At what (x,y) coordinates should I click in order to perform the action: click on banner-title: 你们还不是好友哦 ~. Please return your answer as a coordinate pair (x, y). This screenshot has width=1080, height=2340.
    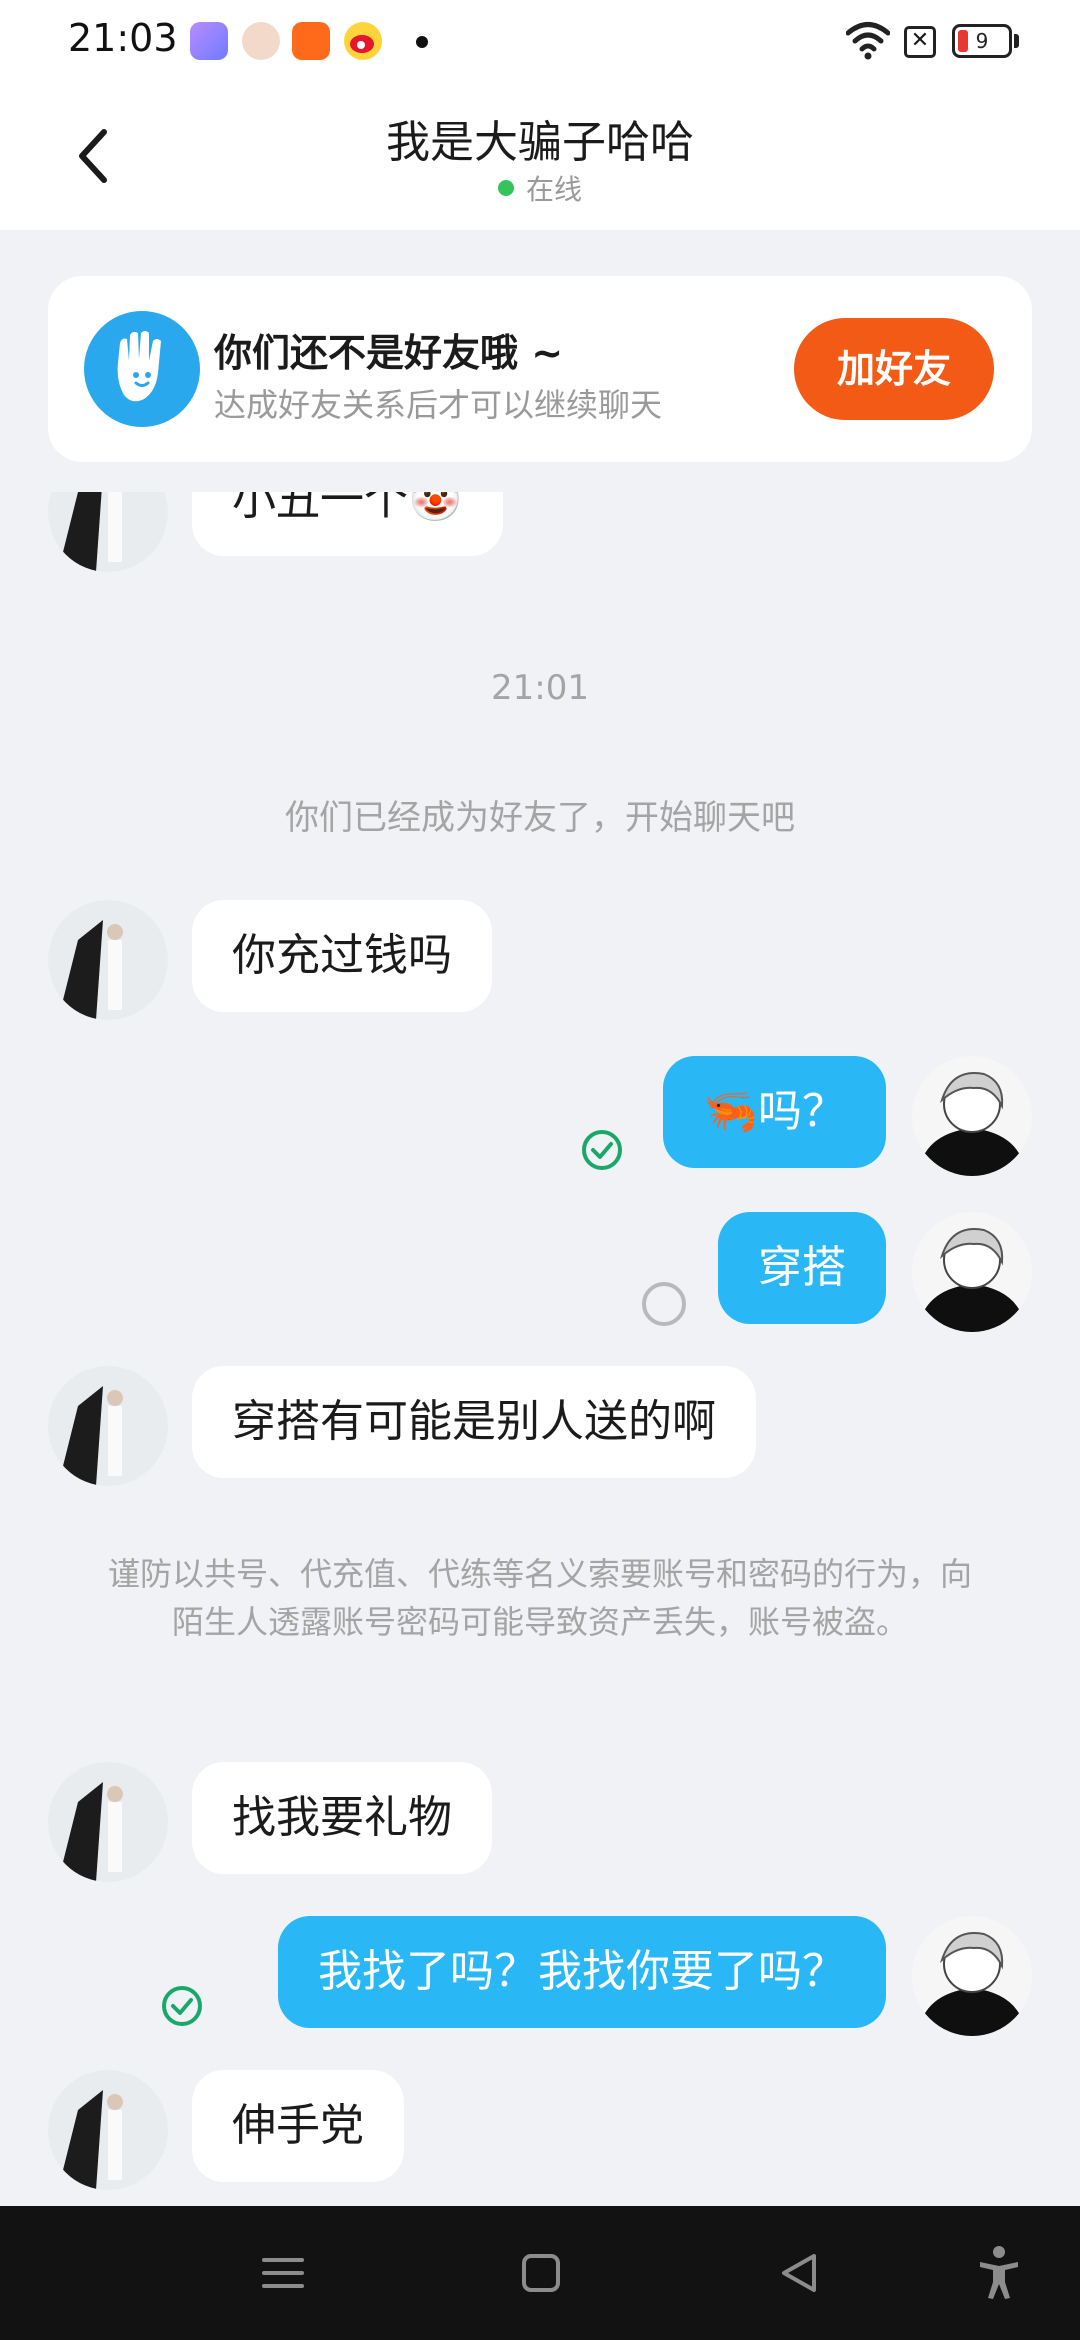
    Looking at the image, I should click on (389, 353).